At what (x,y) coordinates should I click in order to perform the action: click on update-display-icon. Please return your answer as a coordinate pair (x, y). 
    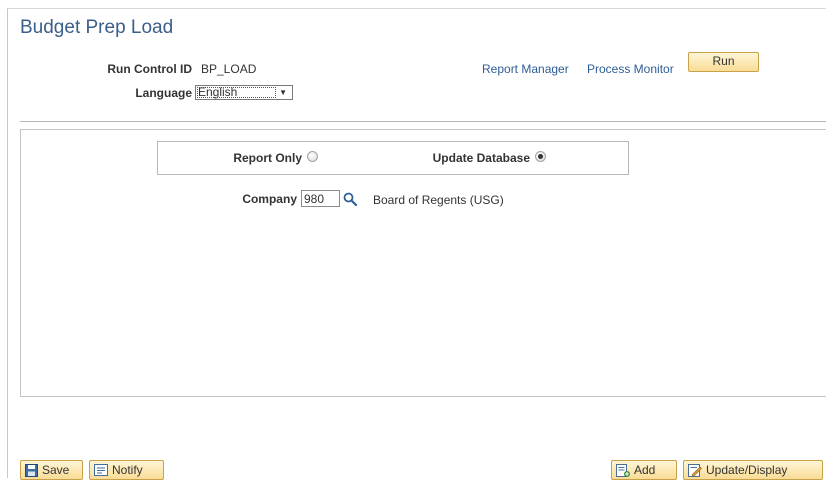
    Looking at the image, I should click on (695, 470).